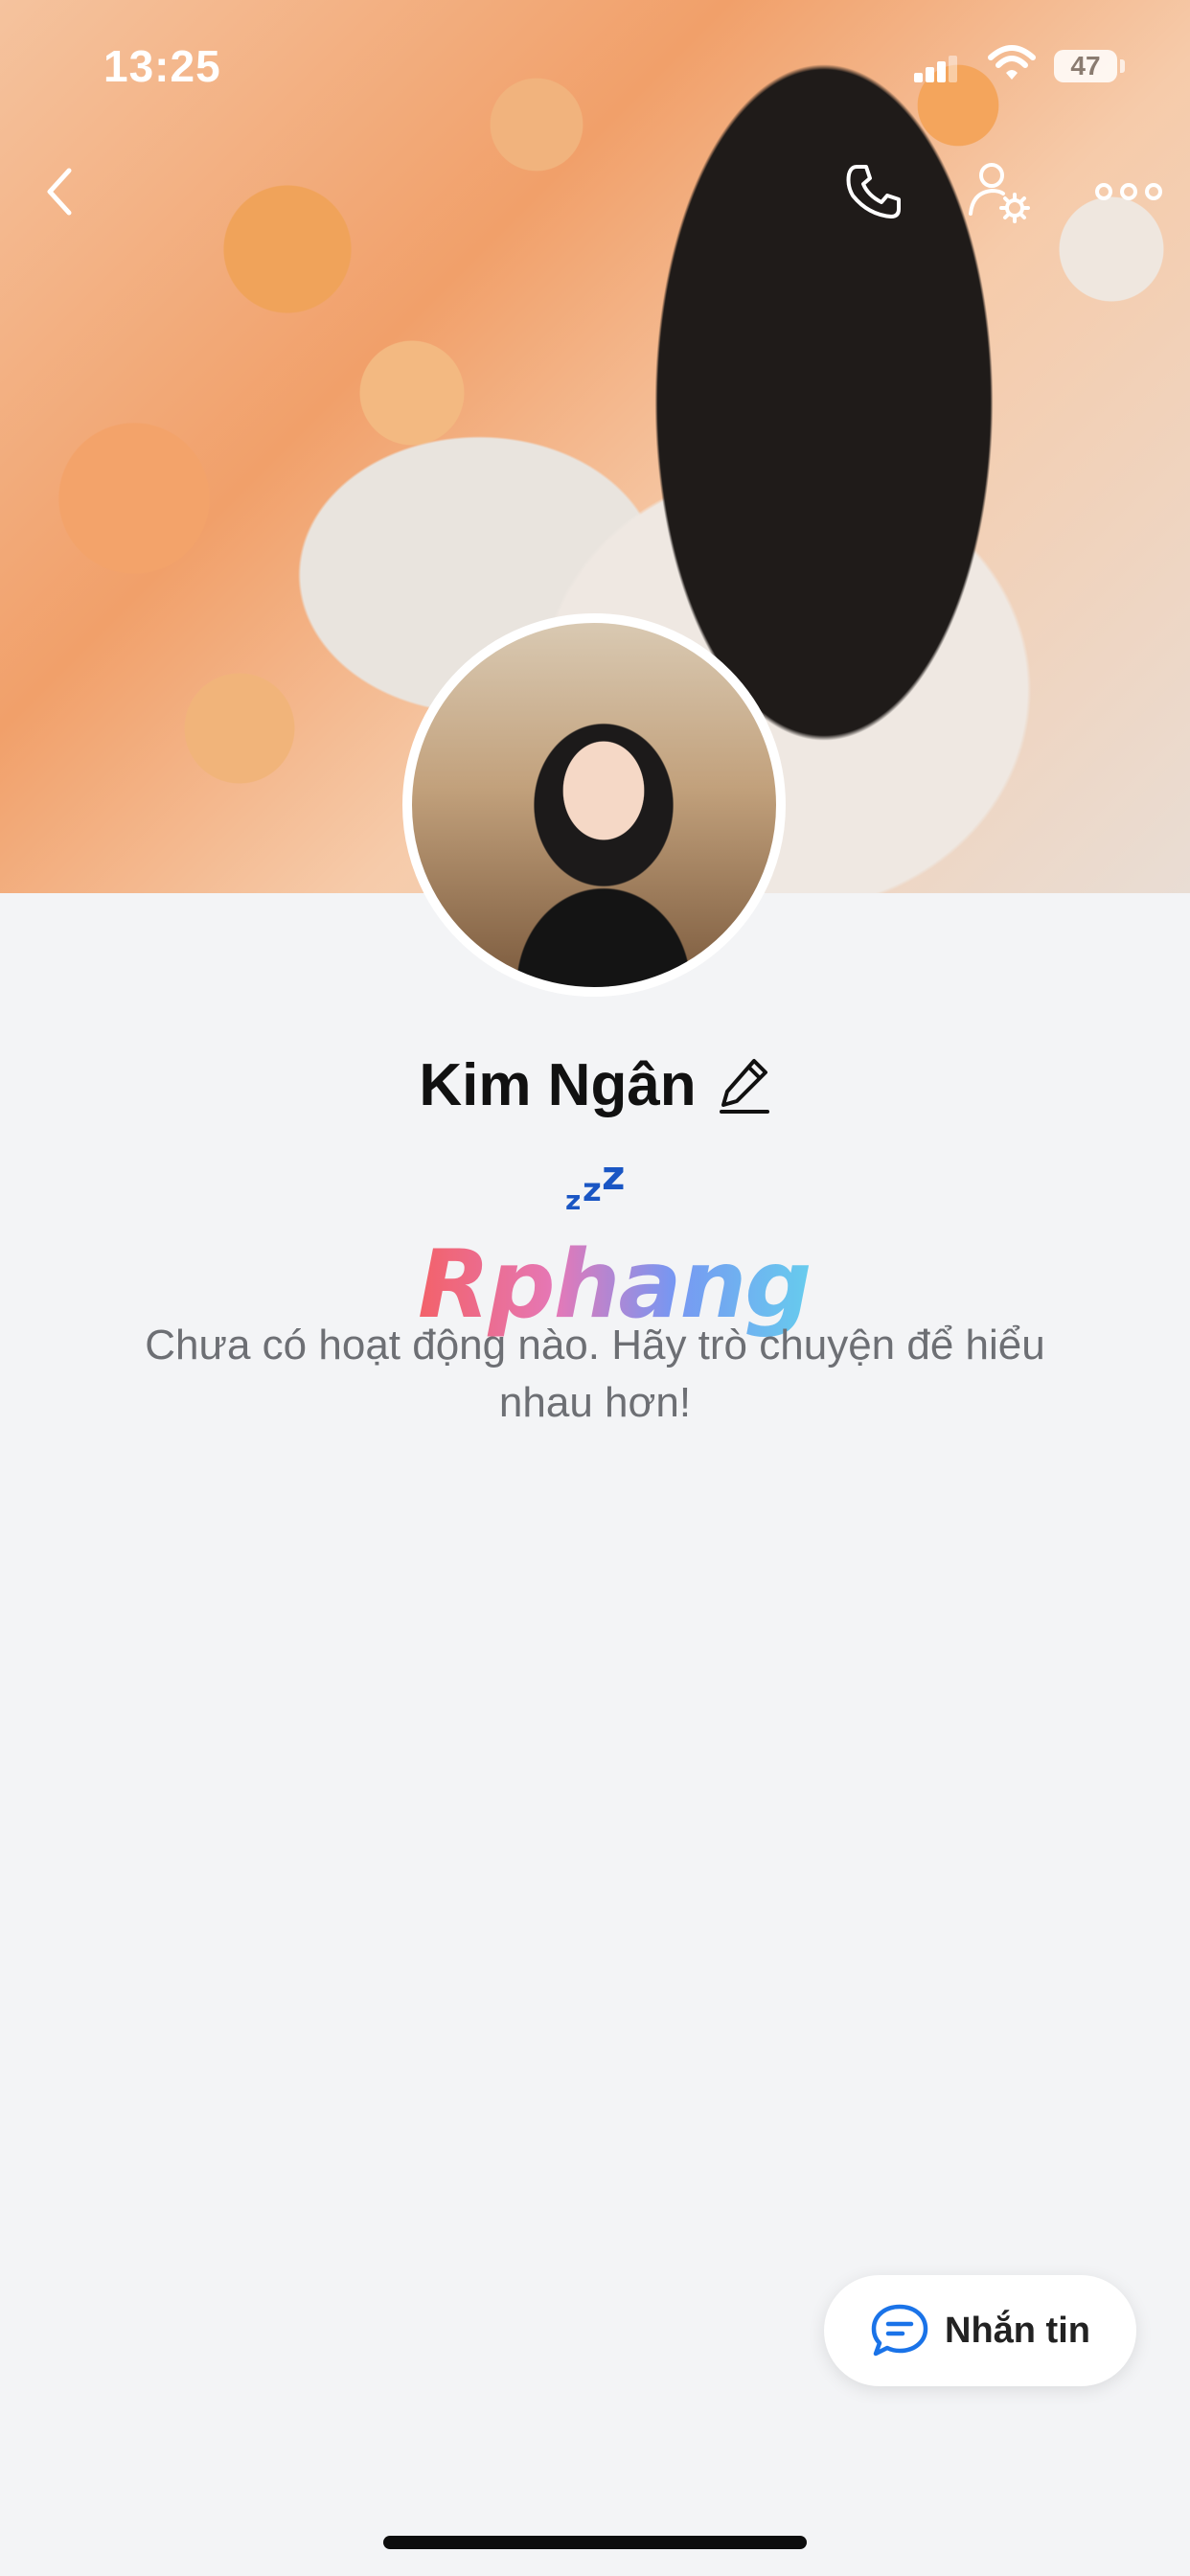  I want to click on cellular-signal-icon, so click(936, 69).